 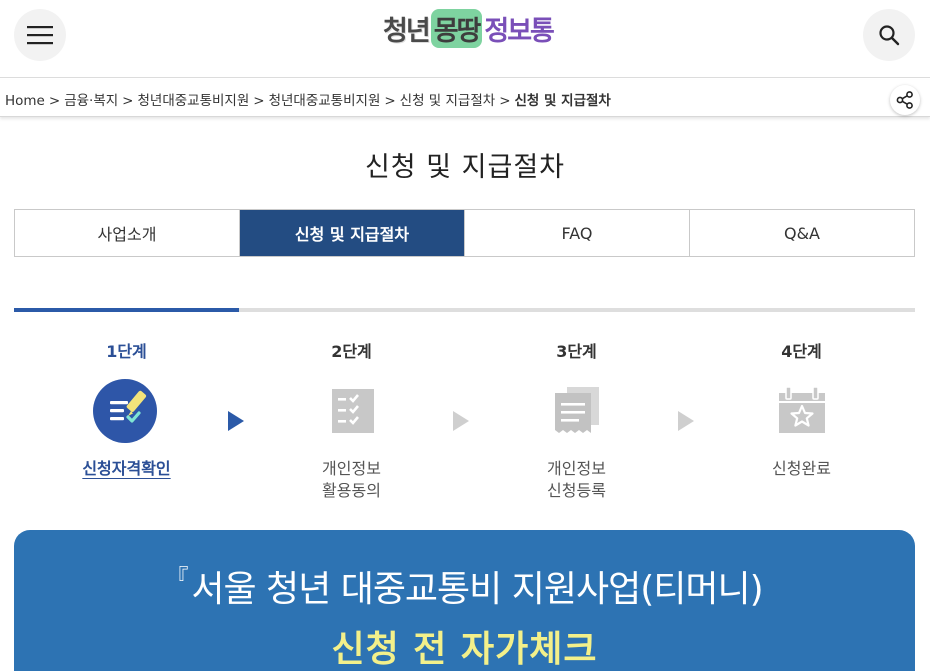 I want to click on logo-part-1: 청년, so click(x=407, y=31).